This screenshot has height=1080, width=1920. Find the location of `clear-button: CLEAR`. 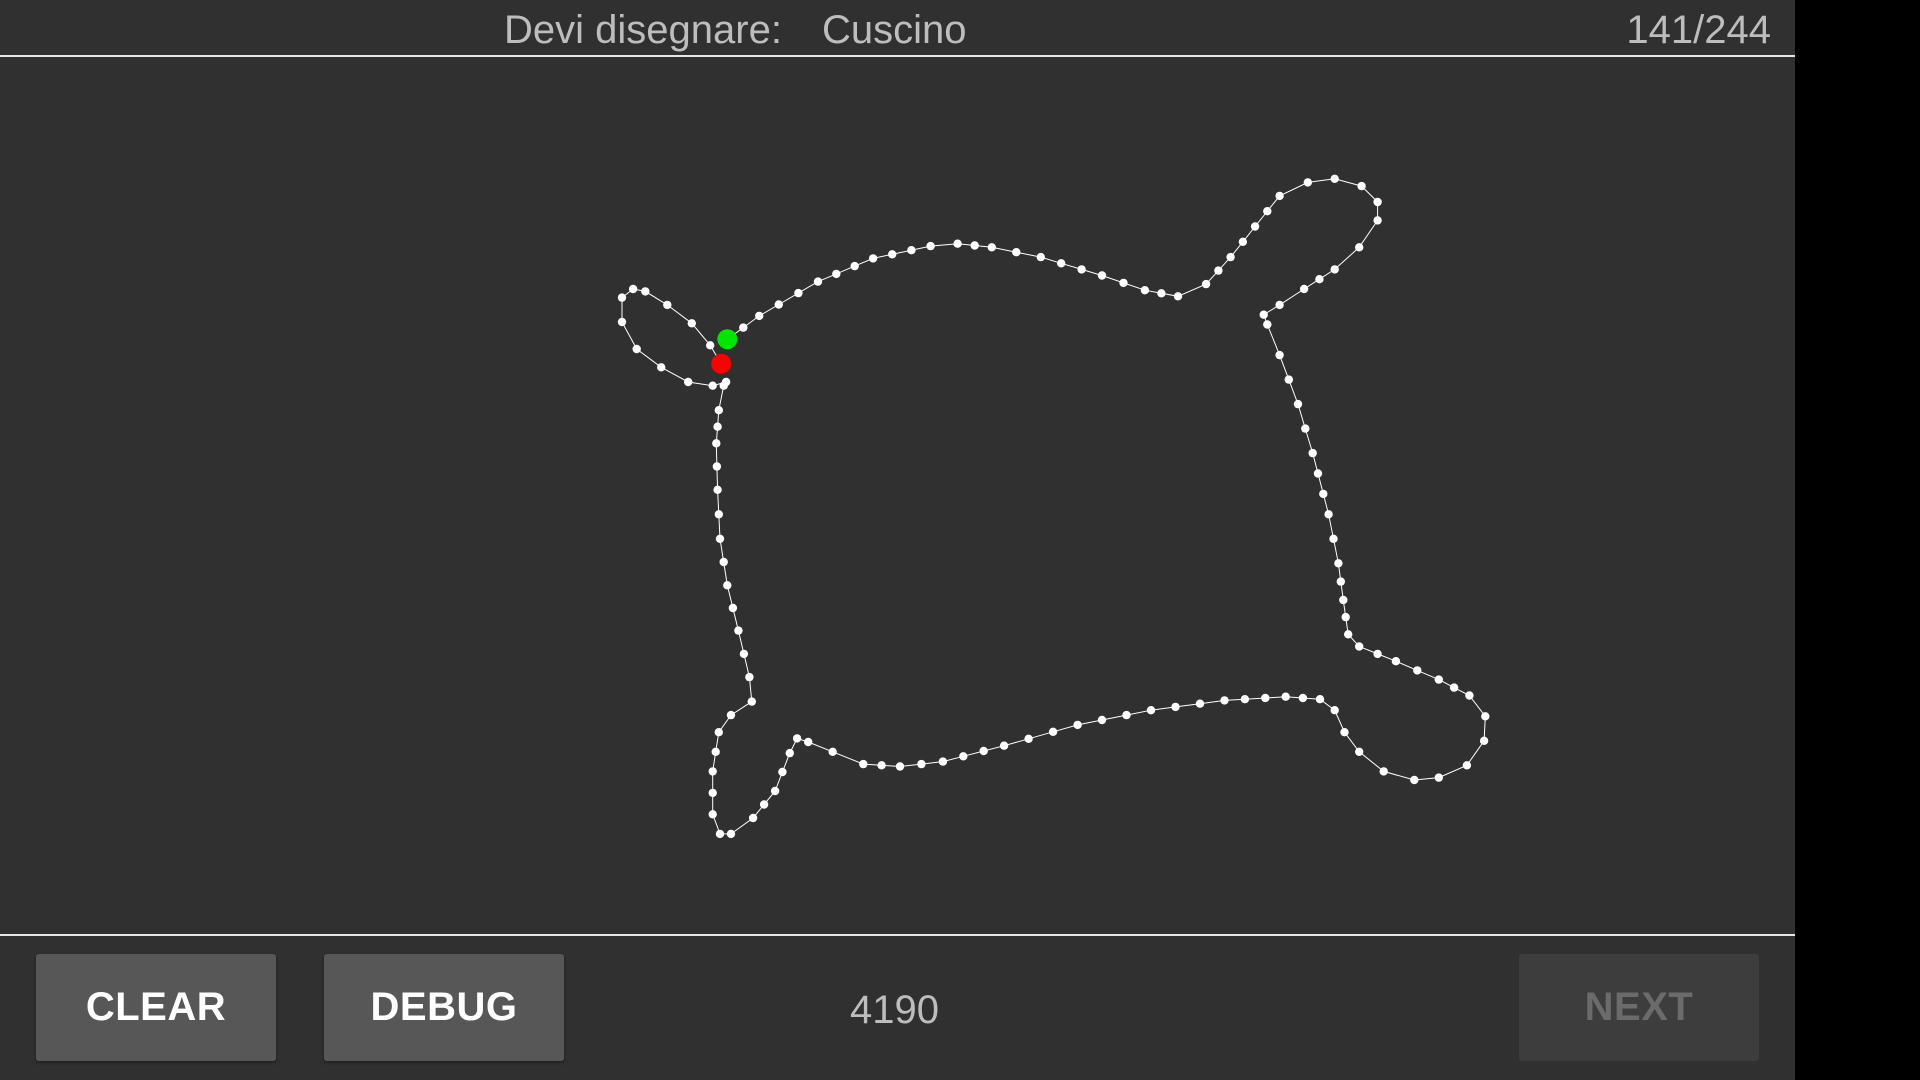

clear-button: CLEAR is located at coordinates (156, 1007).